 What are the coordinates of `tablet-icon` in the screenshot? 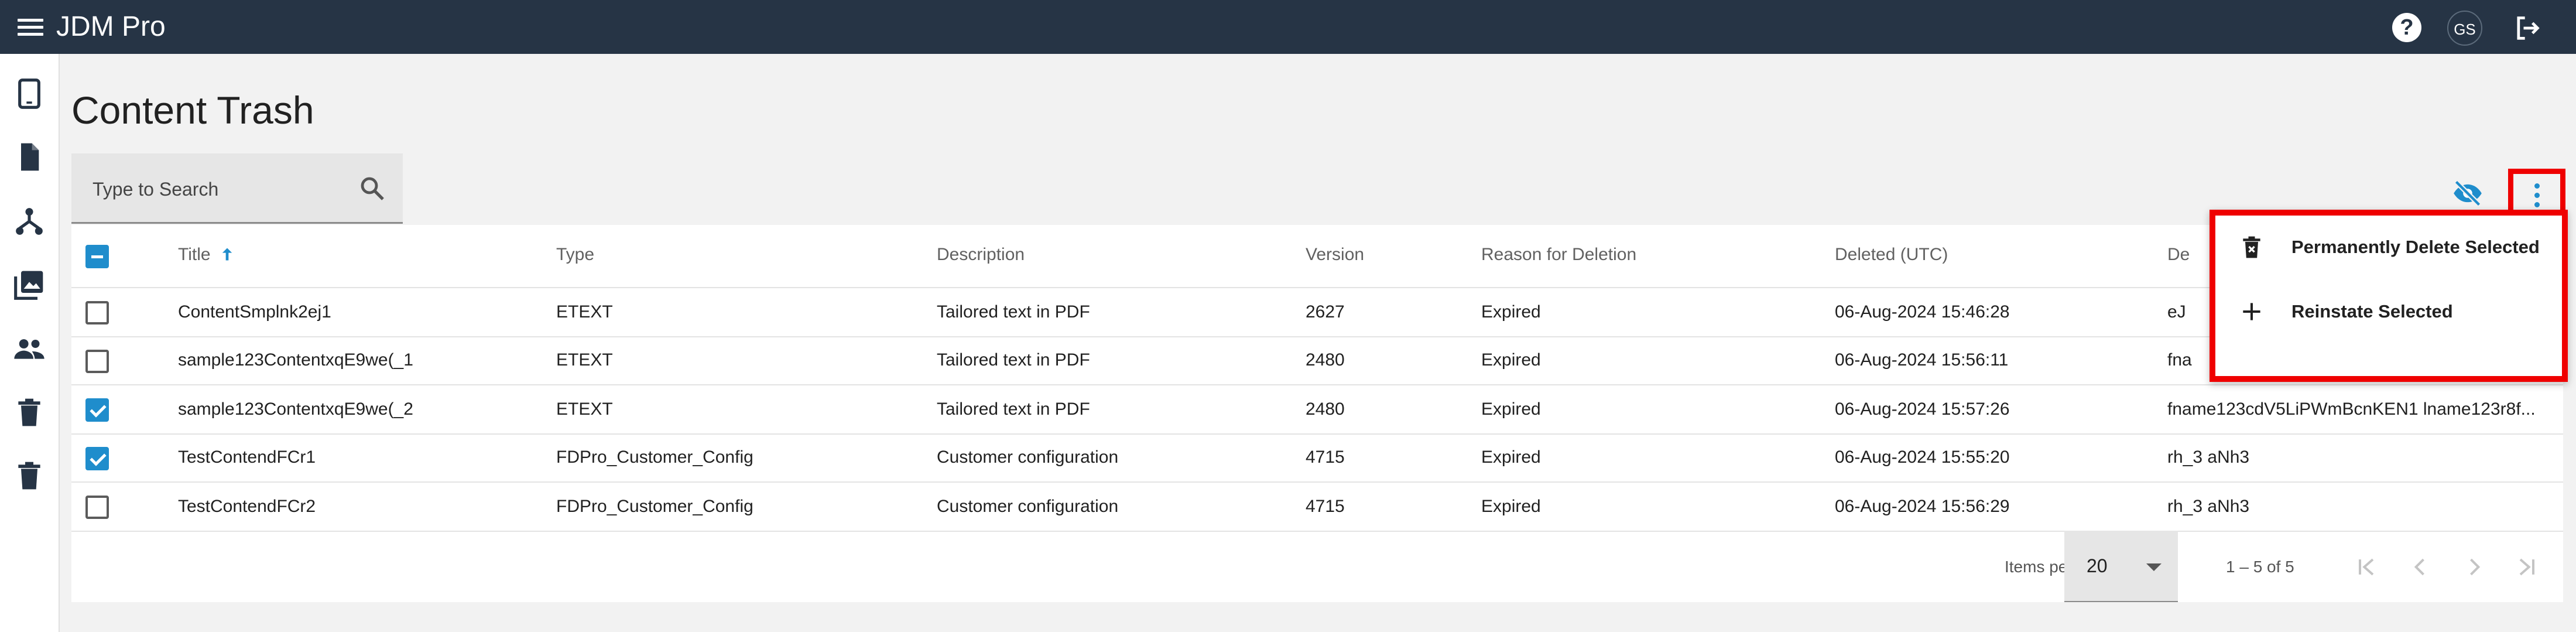 It's located at (29, 93).